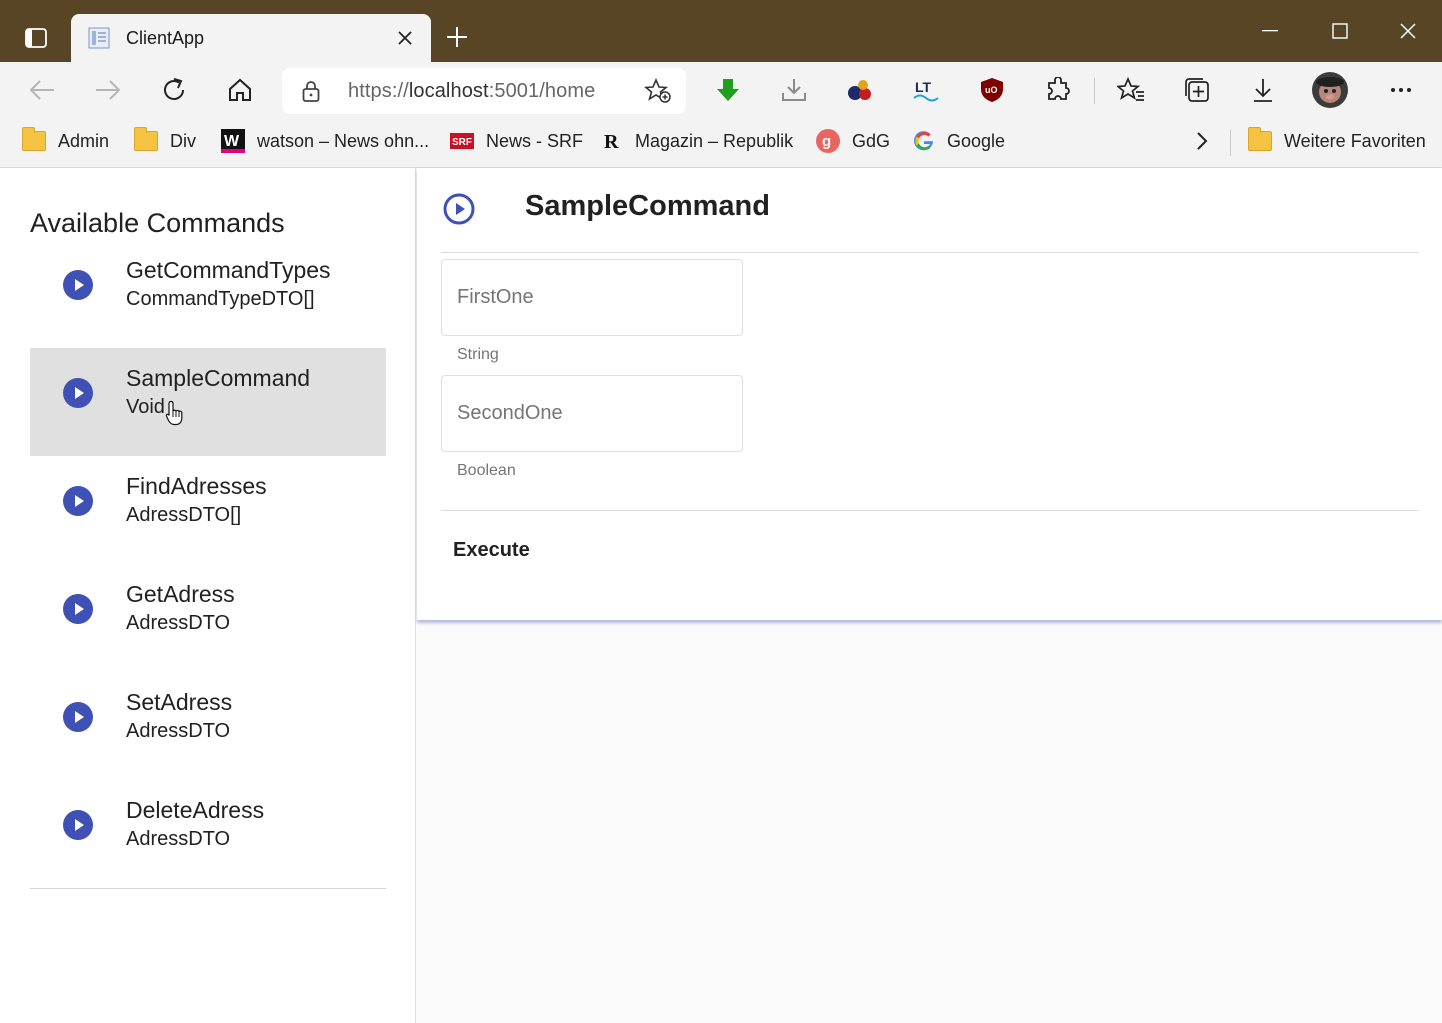 The width and height of the screenshot is (1442, 1023). I want to click on browser-titlebar: ClientApp, so click(721, 31).